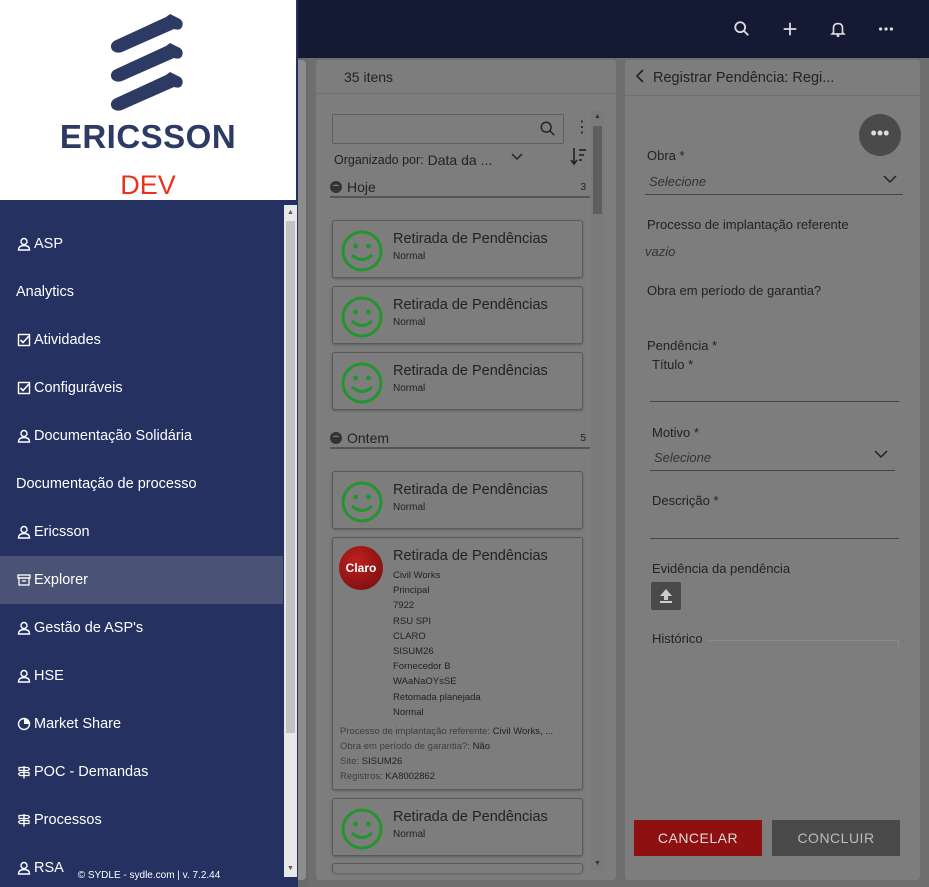  Describe the element at coordinates (62, 532) in the screenshot. I see `sidebar-item-label: Ericsson` at that location.